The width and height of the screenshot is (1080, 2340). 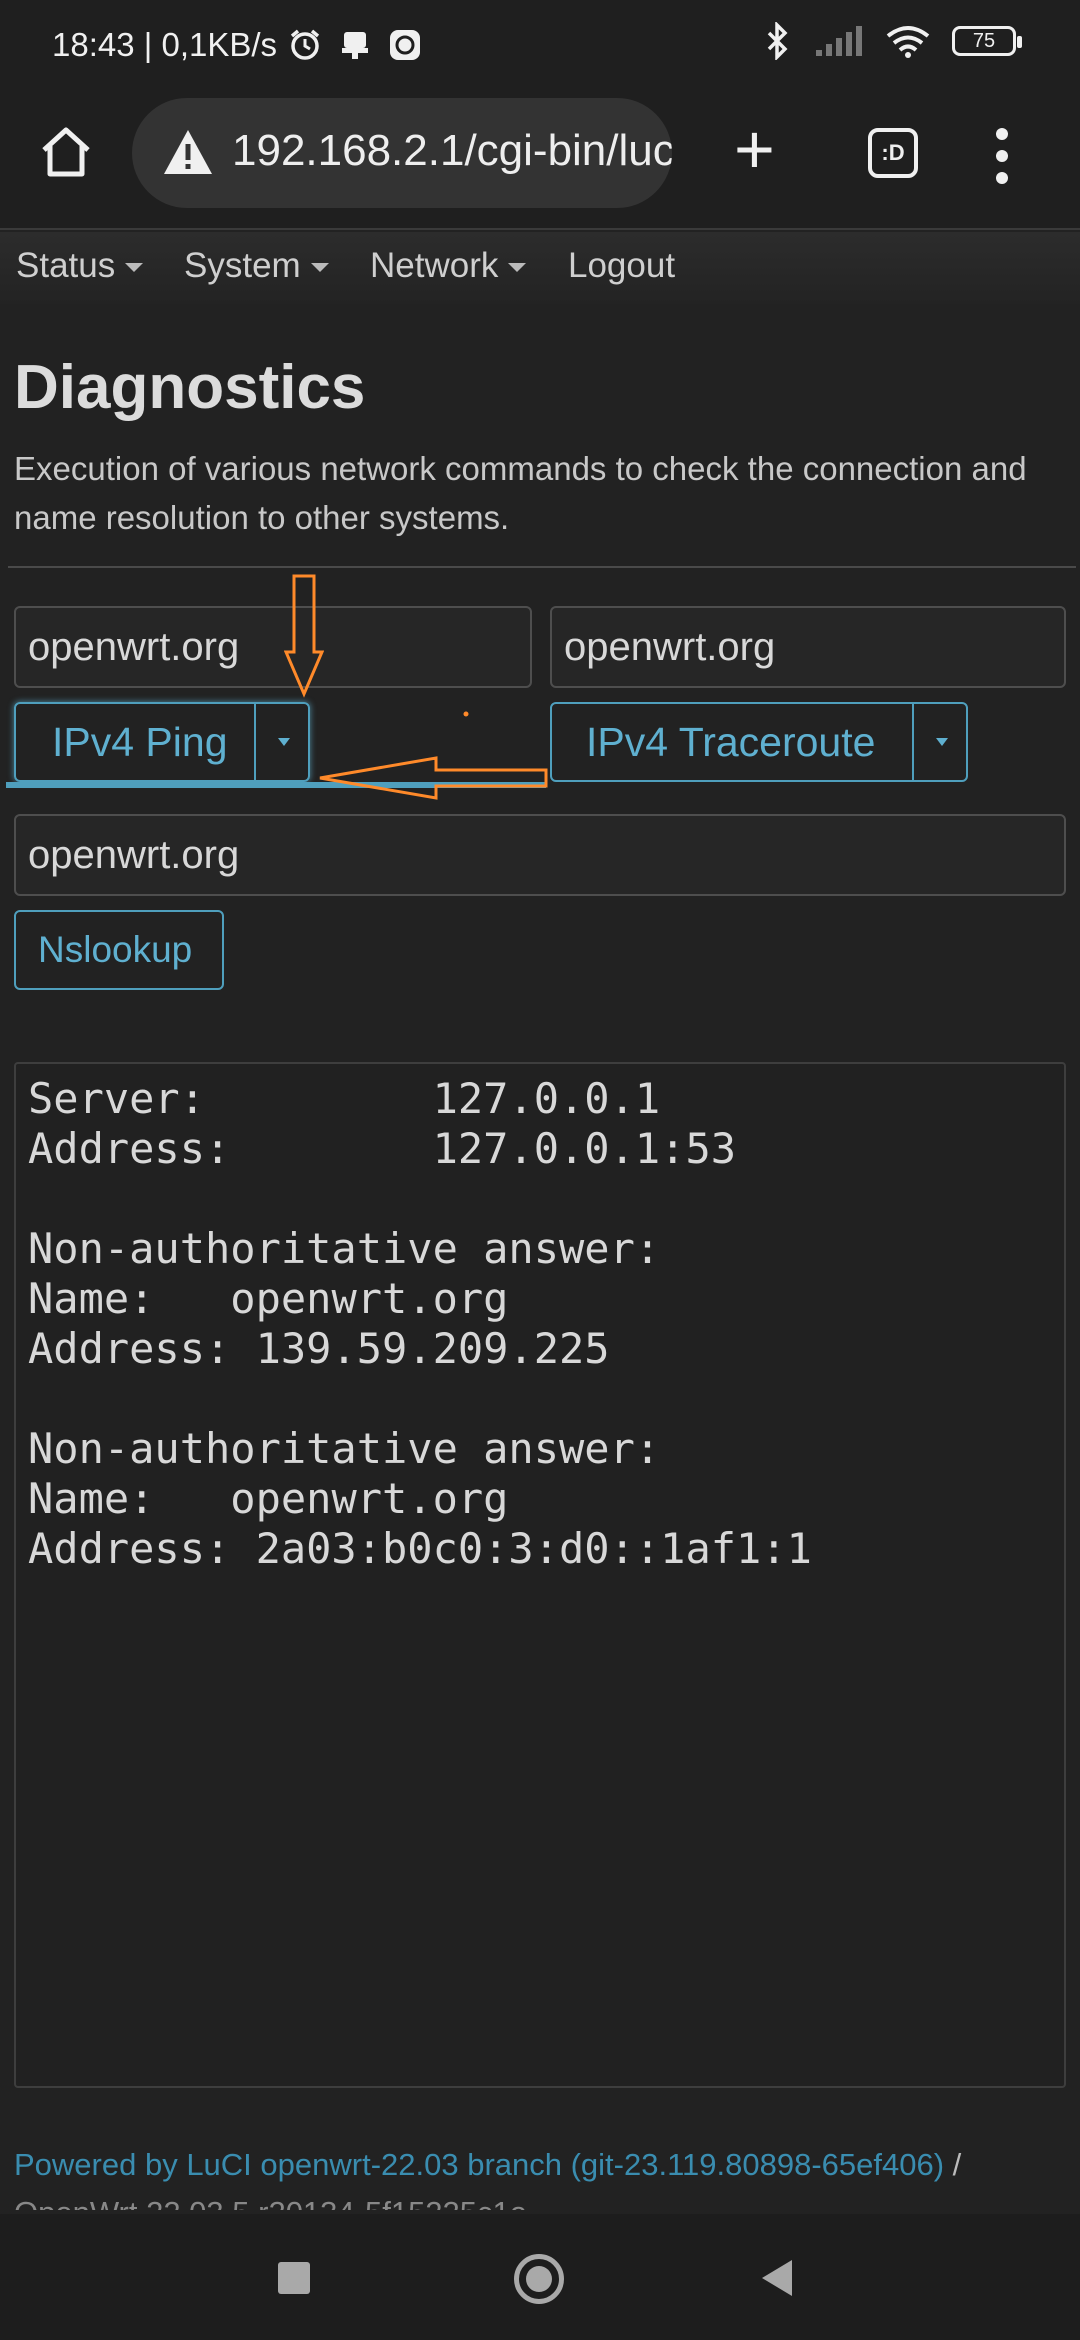 I want to click on status-icons-left, so click(x=355, y=45).